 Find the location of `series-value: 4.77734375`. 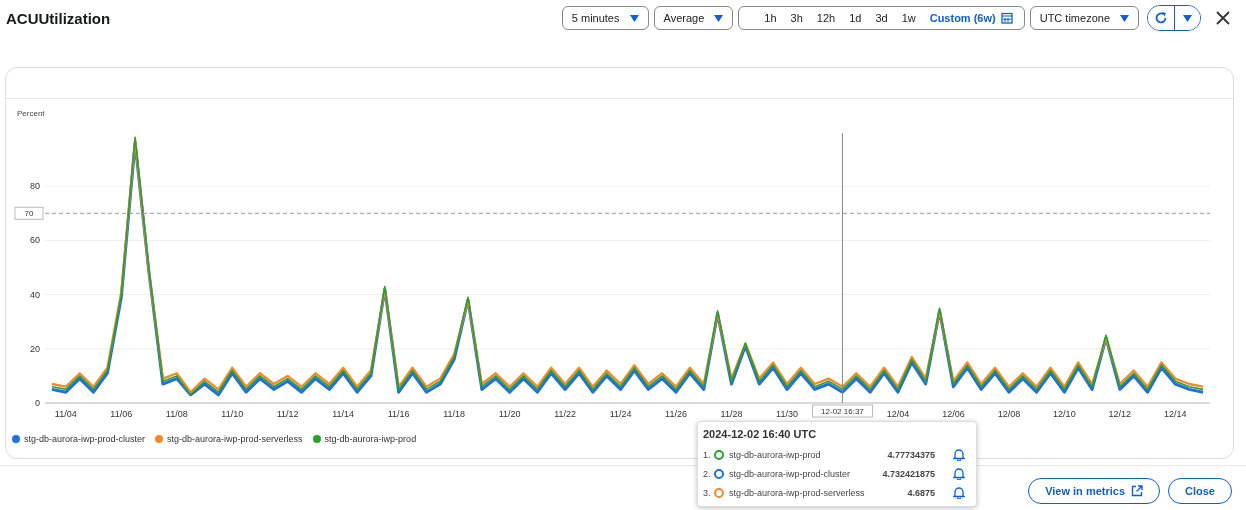

series-value: 4.77734375 is located at coordinates (911, 454).